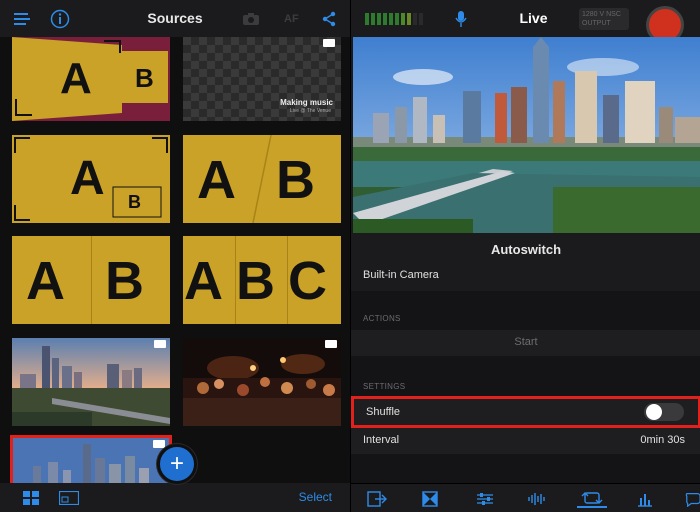  What do you see at coordinates (461, 19) in the screenshot?
I see `mic-icon` at bounding box center [461, 19].